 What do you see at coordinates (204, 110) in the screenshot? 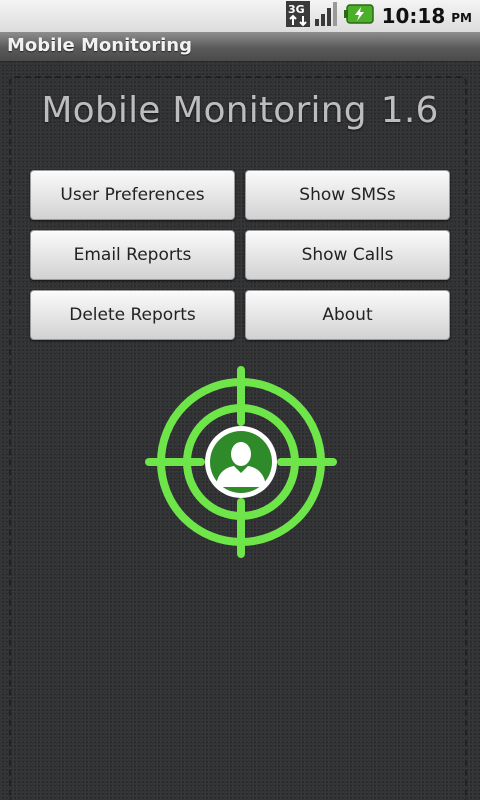
I see `app-name: Mobile Monitoring` at bounding box center [204, 110].